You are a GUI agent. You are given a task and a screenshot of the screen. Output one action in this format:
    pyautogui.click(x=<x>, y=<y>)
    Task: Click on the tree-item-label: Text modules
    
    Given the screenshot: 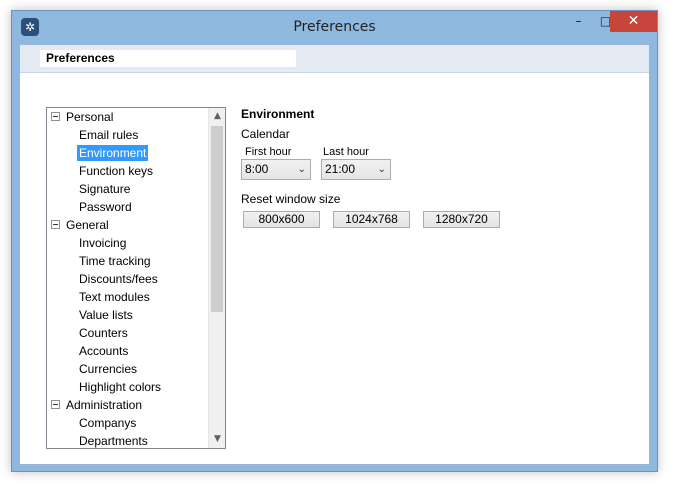 What is the action you would take?
    pyautogui.click(x=114, y=297)
    